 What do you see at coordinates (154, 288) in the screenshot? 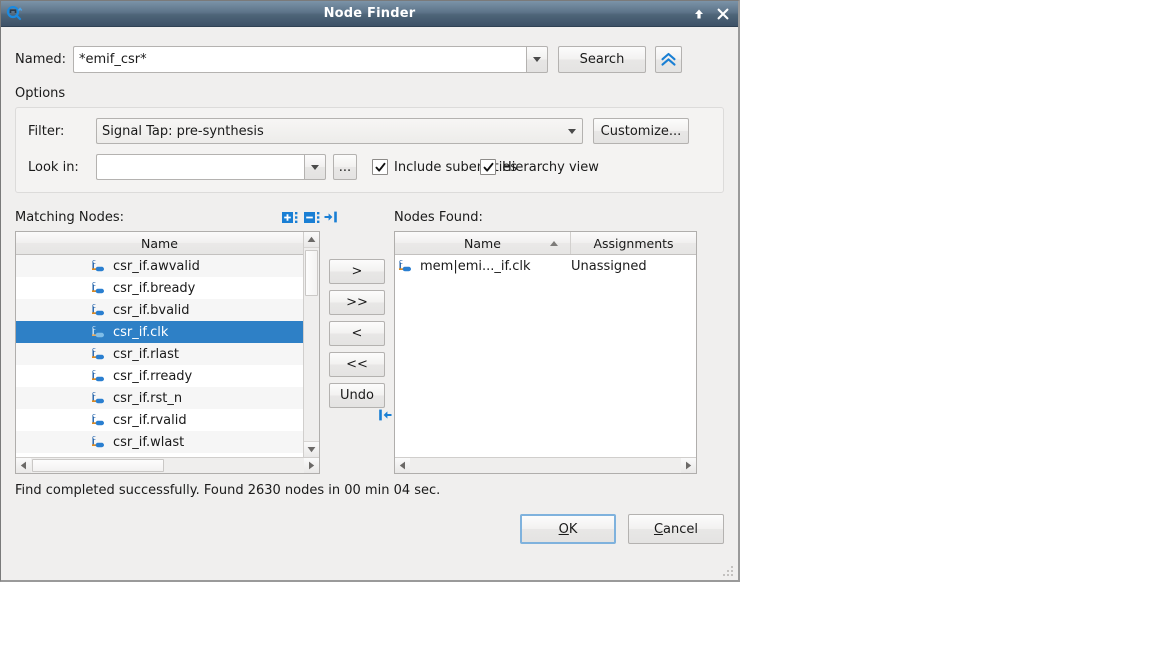
I see `node-name: csr_if.bready` at bounding box center [154, 288].